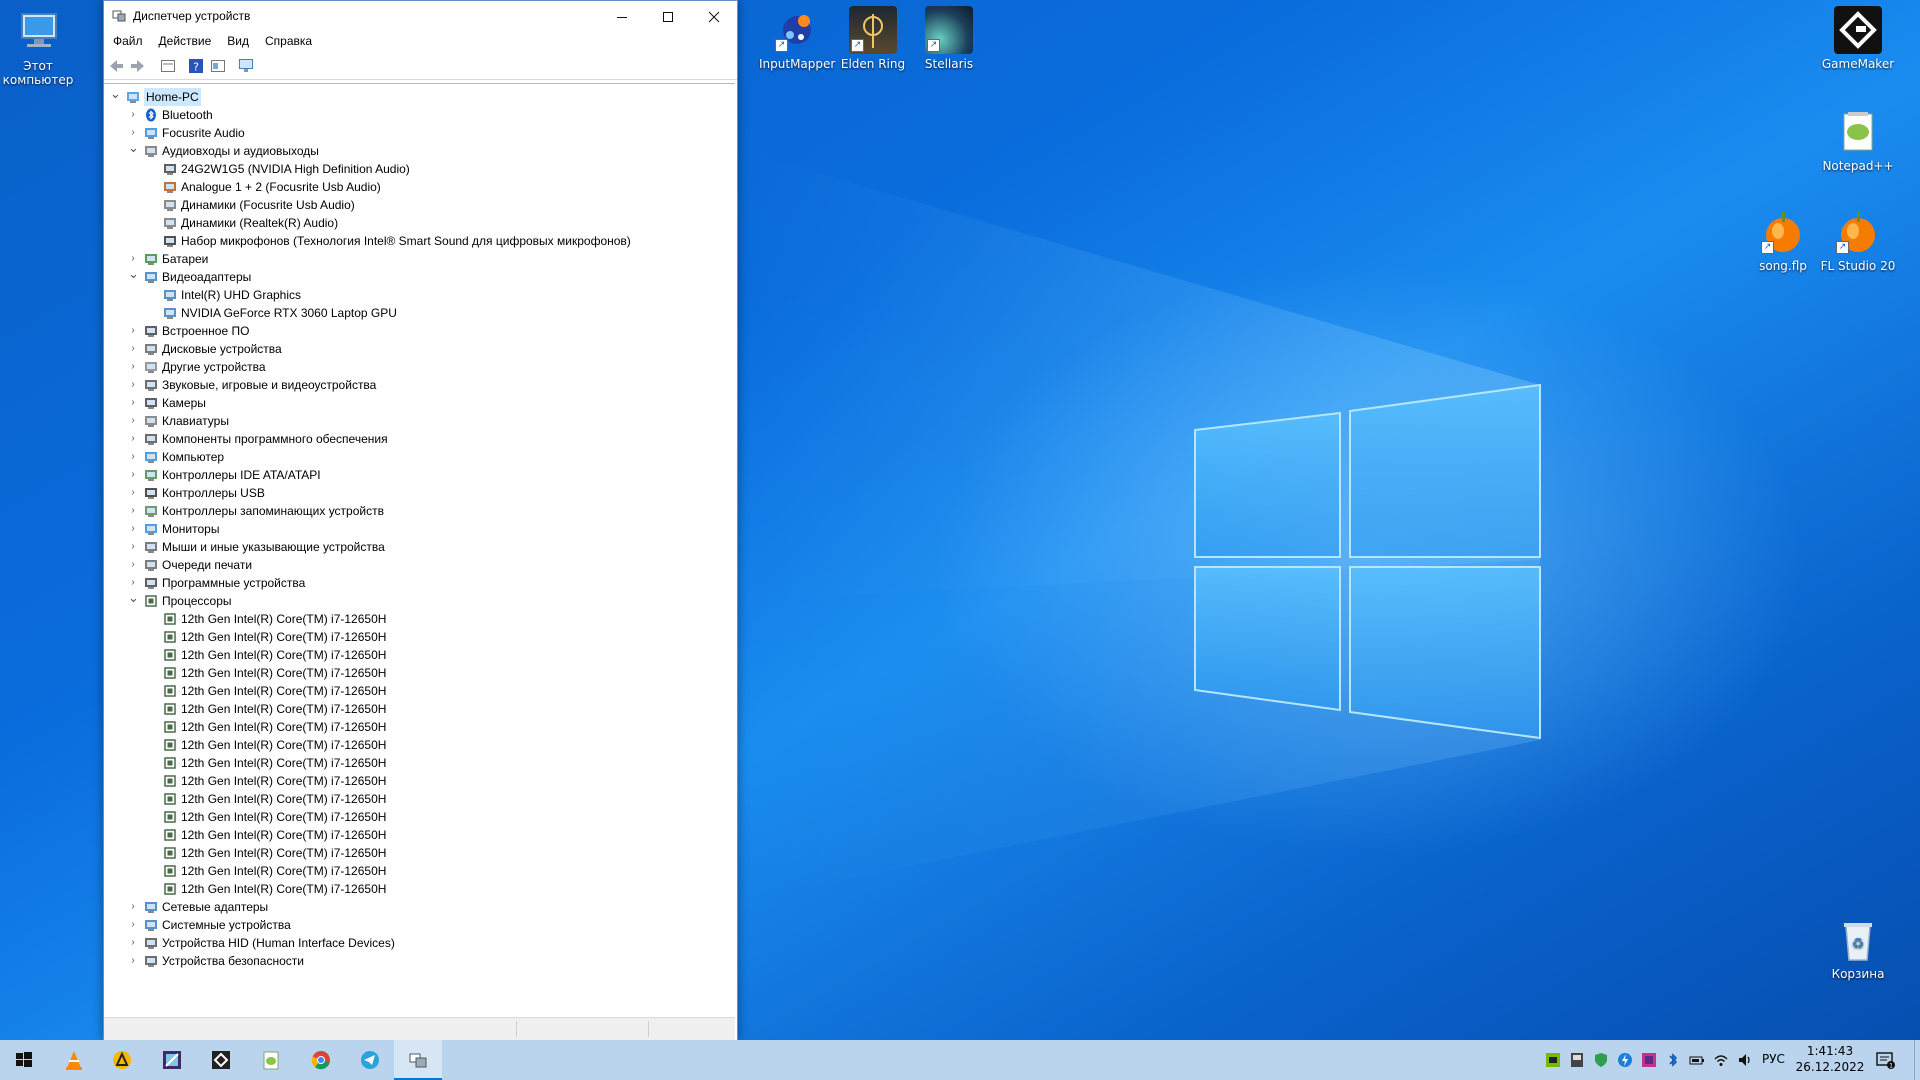 The width and height of the screenshot is (1920, 1080). I want to click on taskbar-app-chrome, so click(321, 1060).